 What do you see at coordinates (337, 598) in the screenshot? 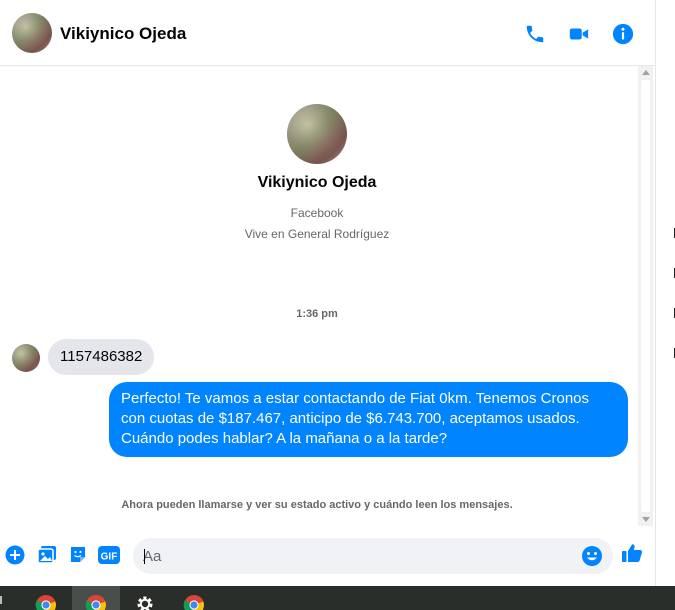
I see `os-taskbar` at bounding box center [337, 598].